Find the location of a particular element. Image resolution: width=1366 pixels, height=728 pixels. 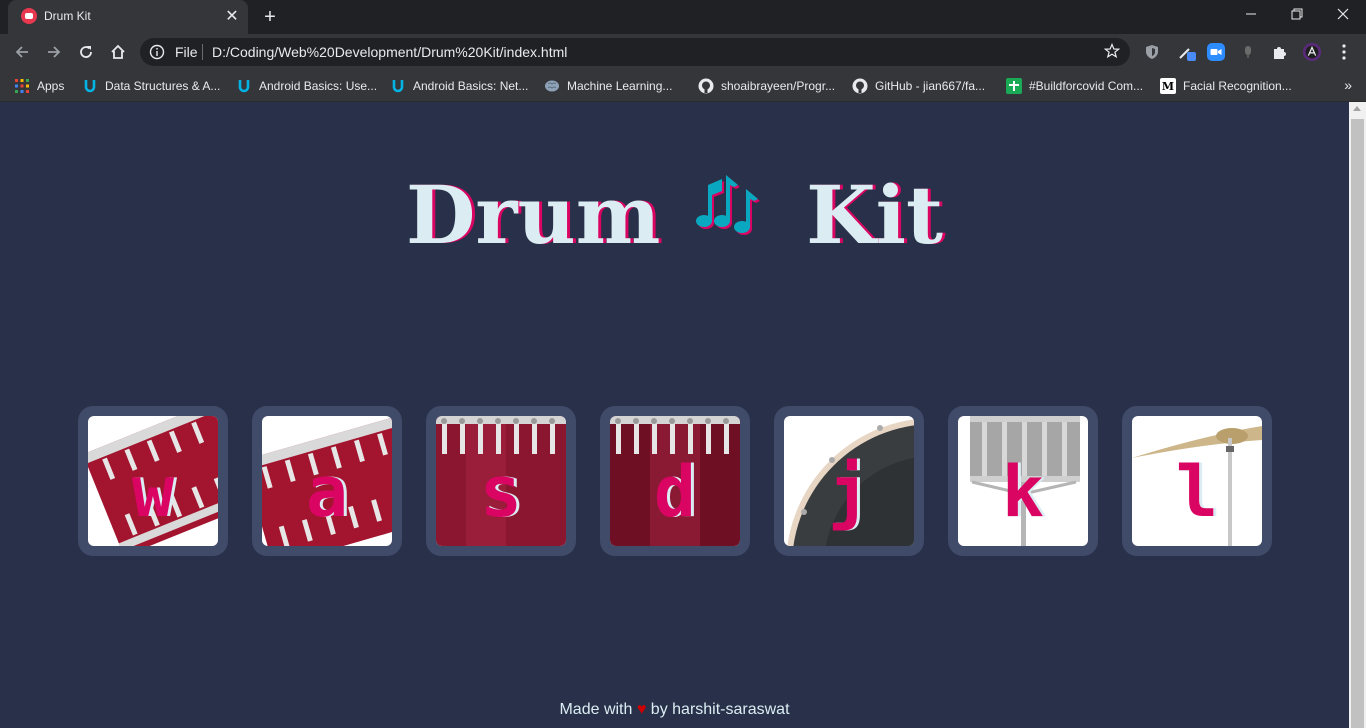

drum-key-j: j is located at coordinates (849, 481).